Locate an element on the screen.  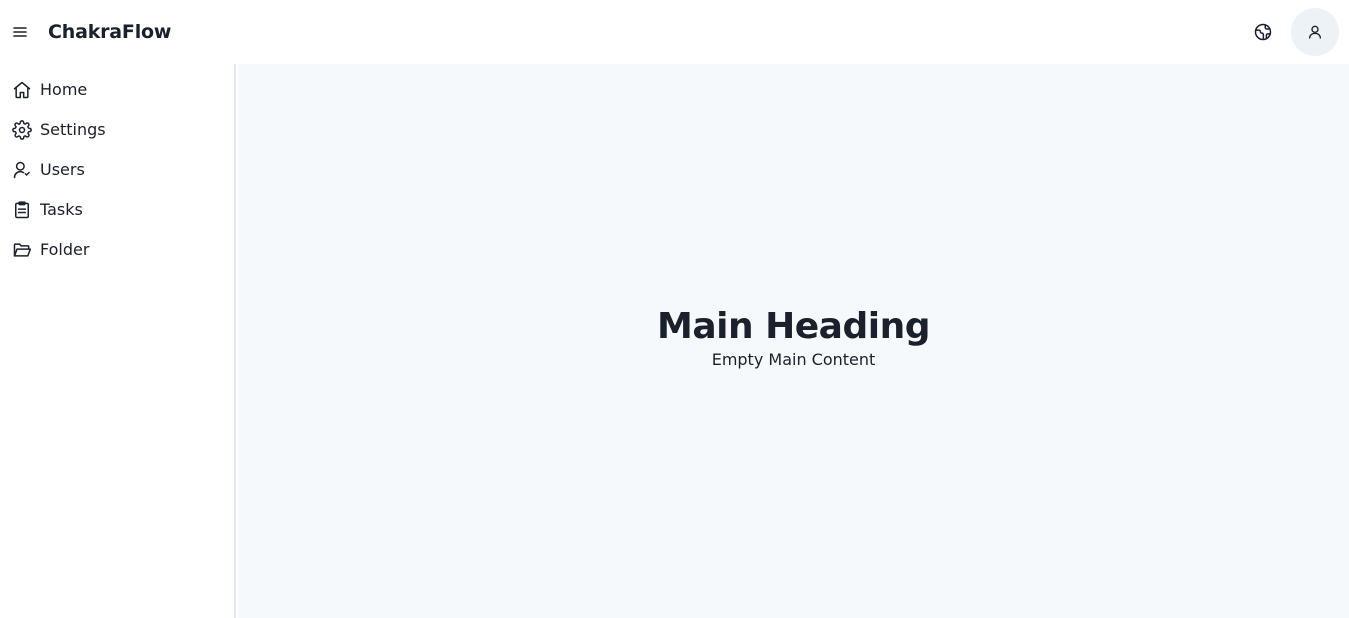
sidebar-item-label: Folder is located at coordinates (65, 249).